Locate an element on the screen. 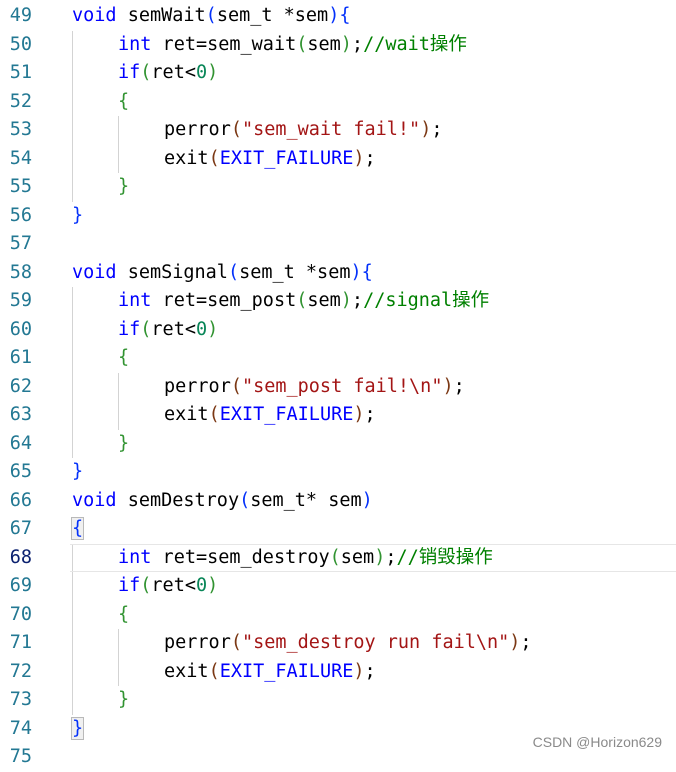 The height and width of the screenshot is (772, 676). line-number: 54 is located at coordinates (20, 158).